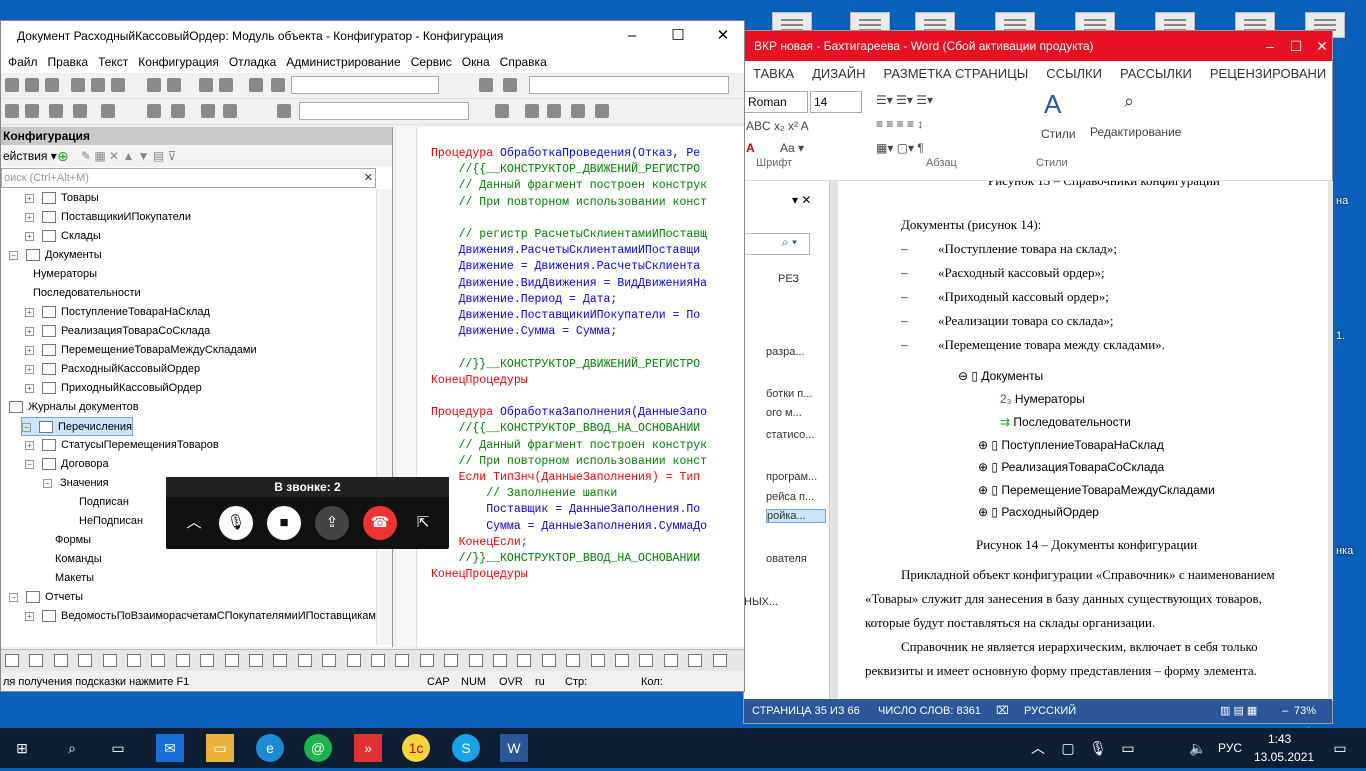 This screenshot has height=771, width=1366. I want to click on tab-mailings: РАССЫЛКИ, so click(1156, 73).